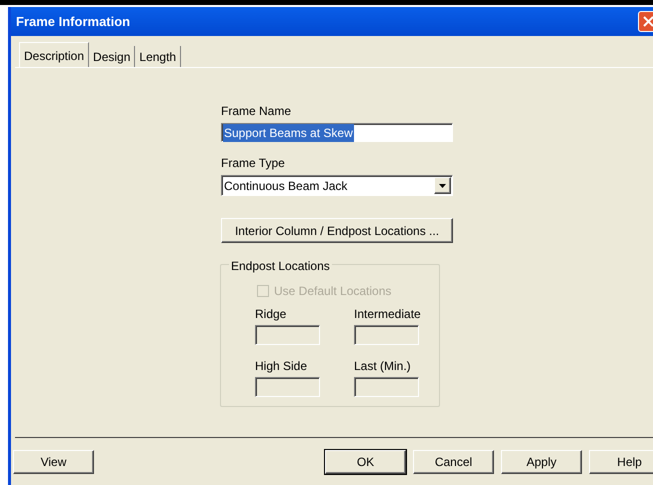  Describe the element at coordinates (53, 462) in the screenshot. I see `dialog-button: View` at that location.